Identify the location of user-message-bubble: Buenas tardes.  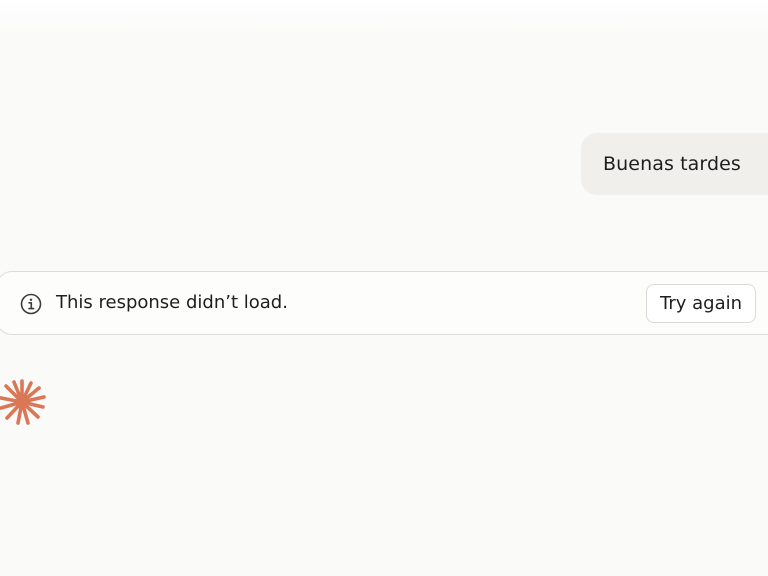
(674, 164).